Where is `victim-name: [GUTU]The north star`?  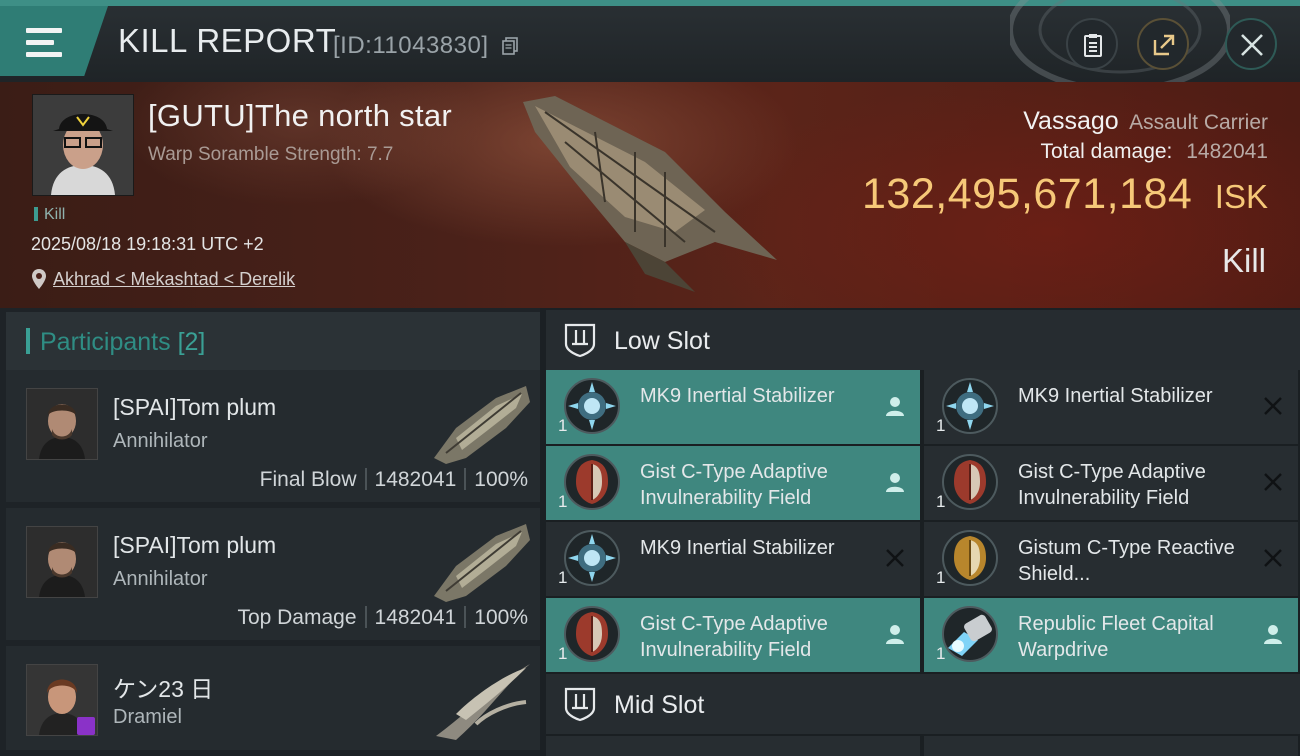 victim-name: [GUTU]The north star is located at coordinates (300, 116).